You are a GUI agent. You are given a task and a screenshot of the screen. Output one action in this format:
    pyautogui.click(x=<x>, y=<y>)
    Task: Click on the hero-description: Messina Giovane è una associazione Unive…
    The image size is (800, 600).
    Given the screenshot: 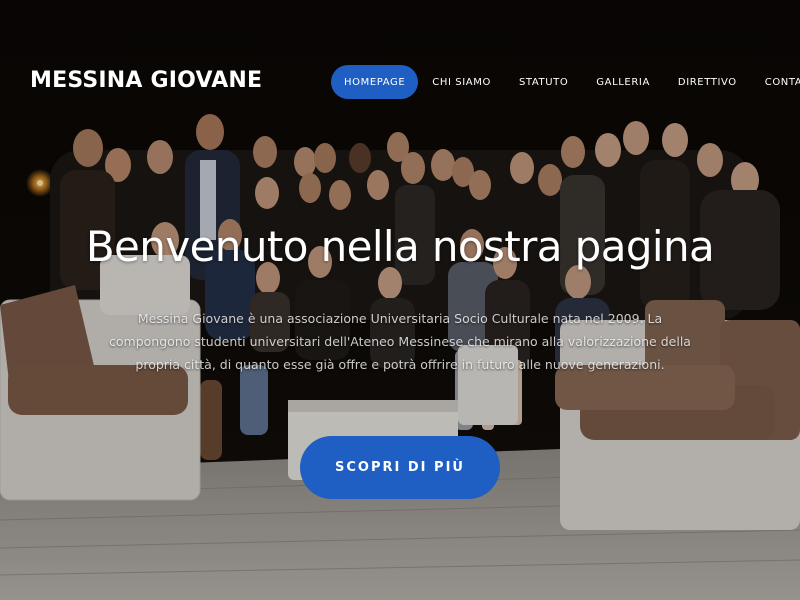 What is the action you would take?
    pyautogui.click(x=400, y=341)
    